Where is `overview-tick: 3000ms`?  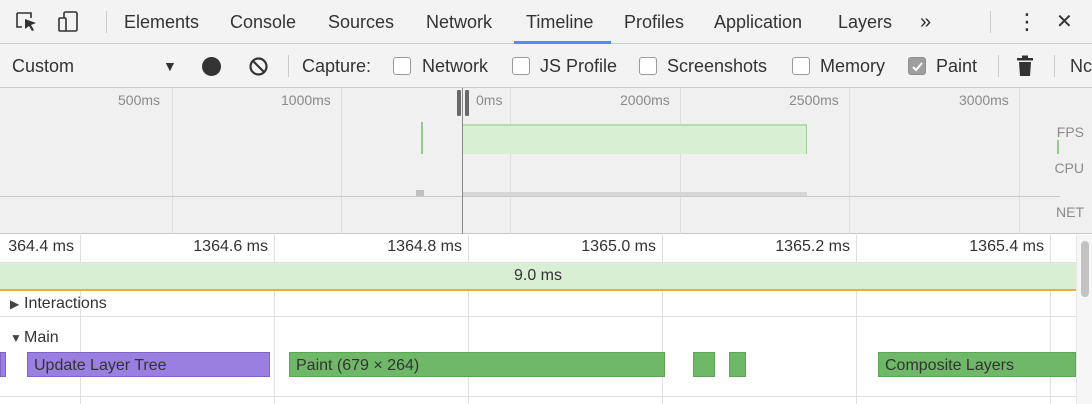
overview-tick: 3000ms is located at coordinates (984, 100).